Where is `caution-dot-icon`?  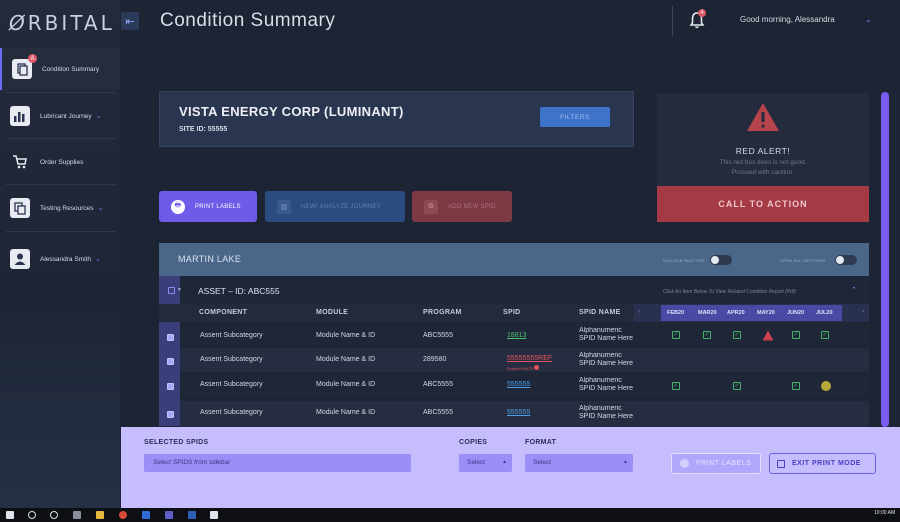 caution-dot-icon is located at coordinates (826, 386).